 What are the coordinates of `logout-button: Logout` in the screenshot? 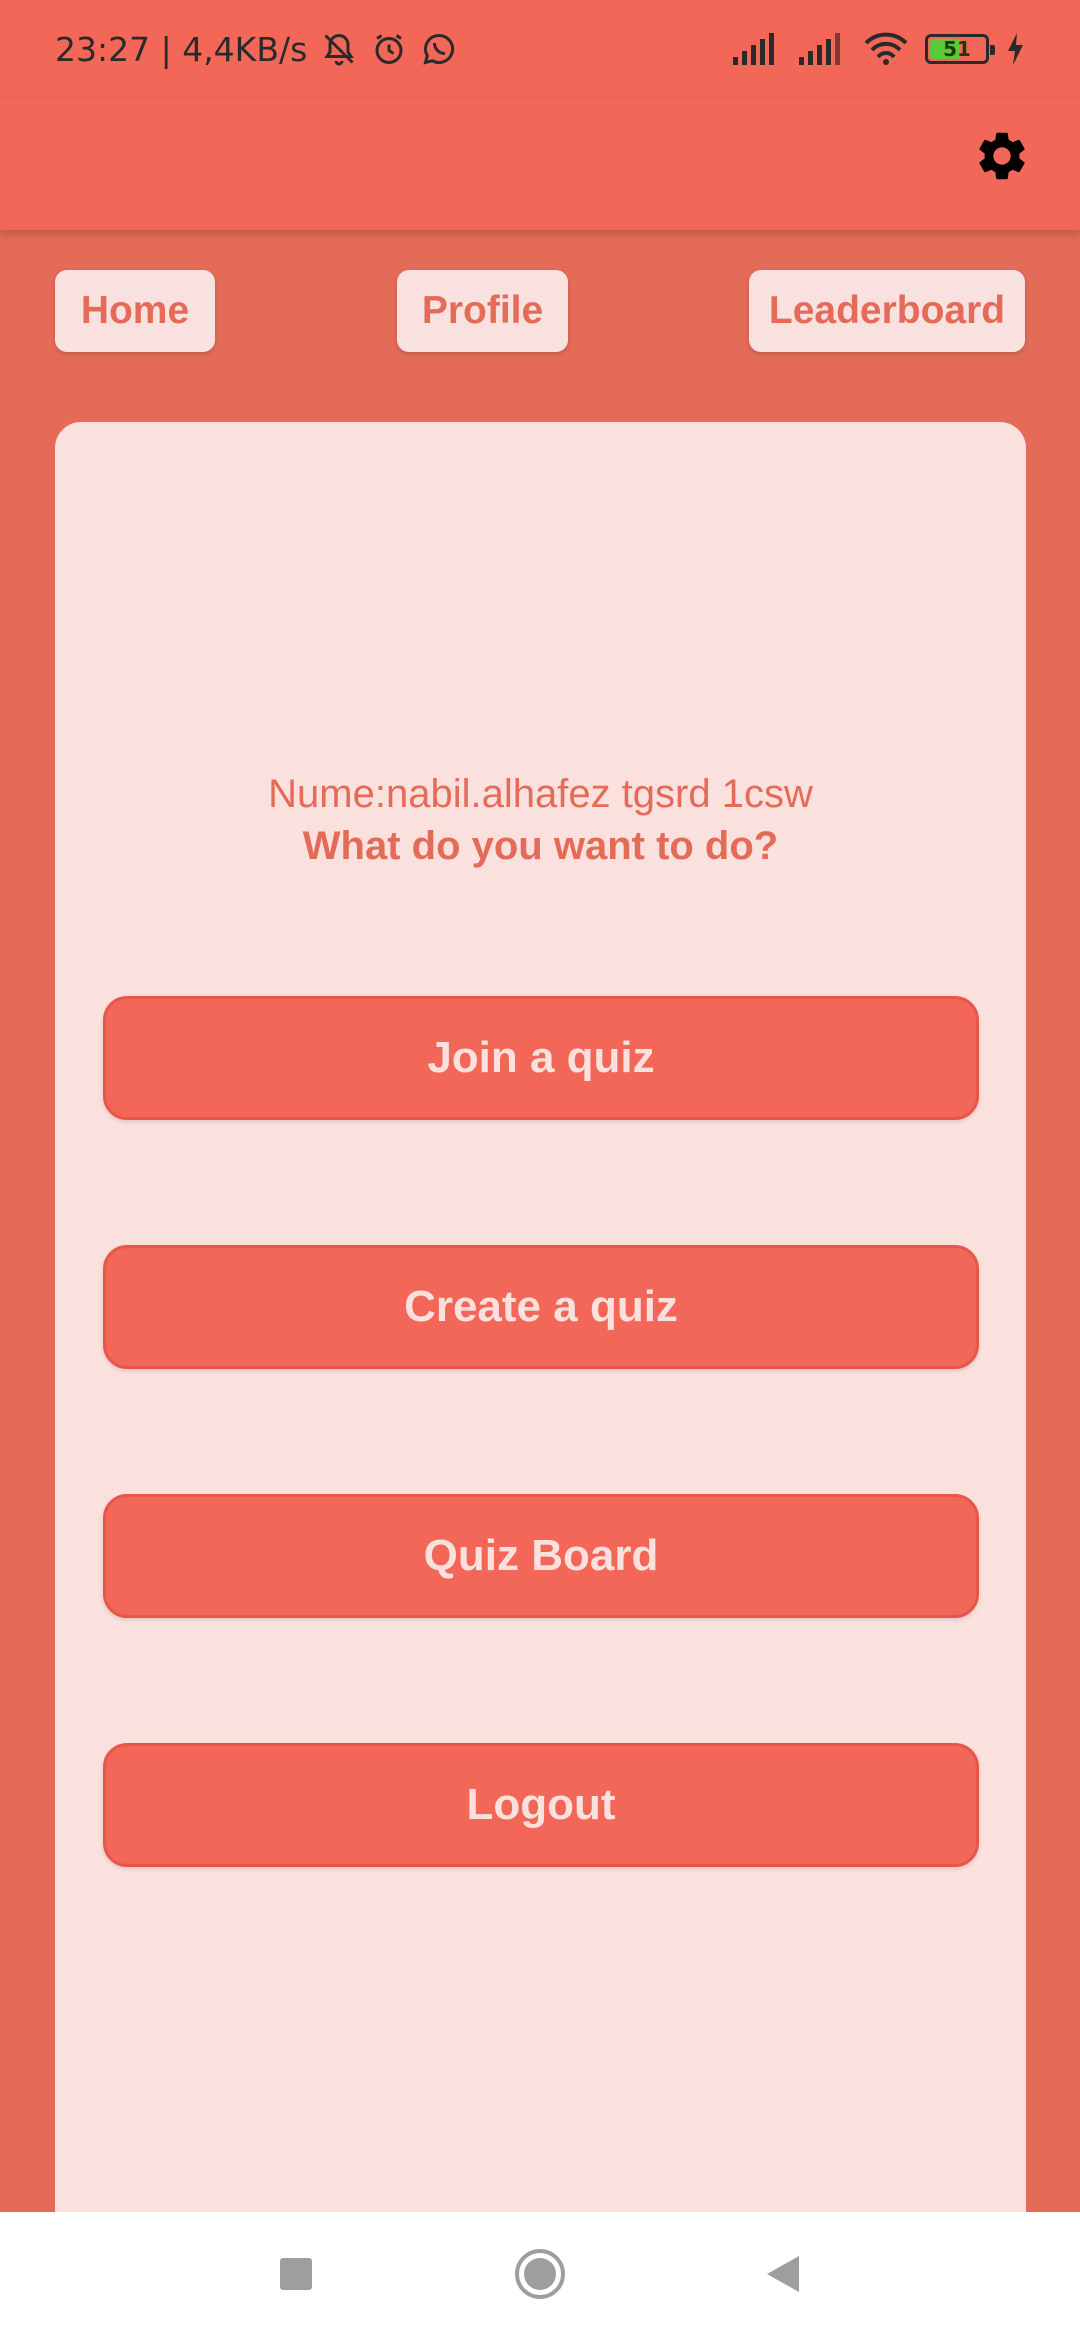 It's located at (541, 1805).